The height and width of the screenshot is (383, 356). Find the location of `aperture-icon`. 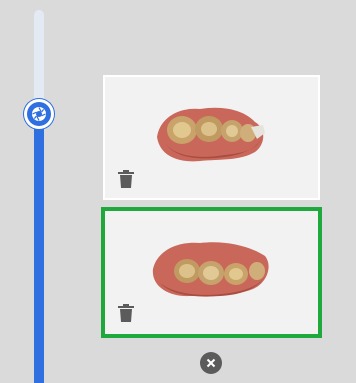

aperture-icon is located at coordinates (39, 114).